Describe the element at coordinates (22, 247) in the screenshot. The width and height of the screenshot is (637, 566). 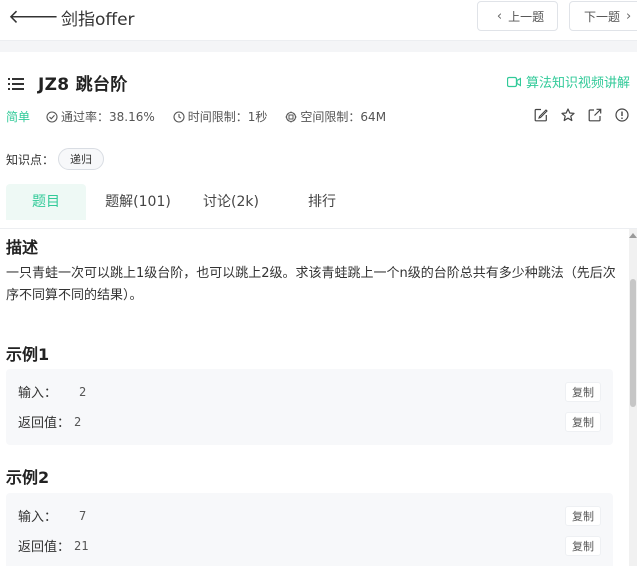
I see `description-heading: 描述` at that location.